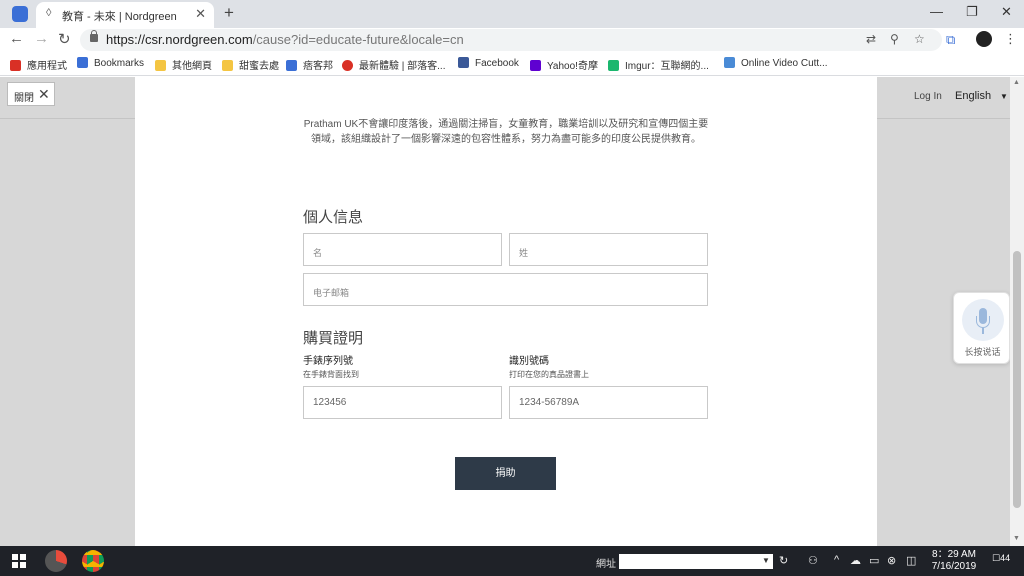 This screenshot has height=576, width=1024. I want to click on browser-tab: ◊ 教育 - 未來 | Nordgreen ✕, so click(125, 15).